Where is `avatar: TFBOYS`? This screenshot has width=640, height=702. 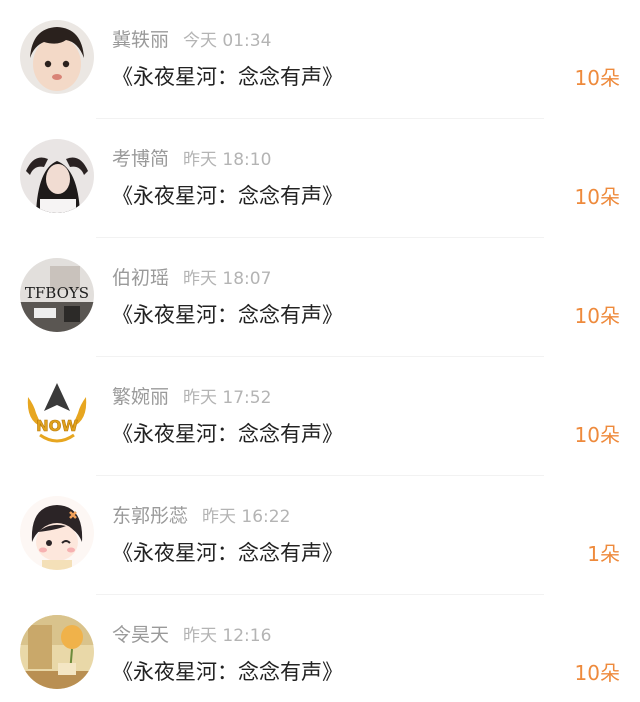
avatar: TFBOYS is located at coordinates (57, 295).